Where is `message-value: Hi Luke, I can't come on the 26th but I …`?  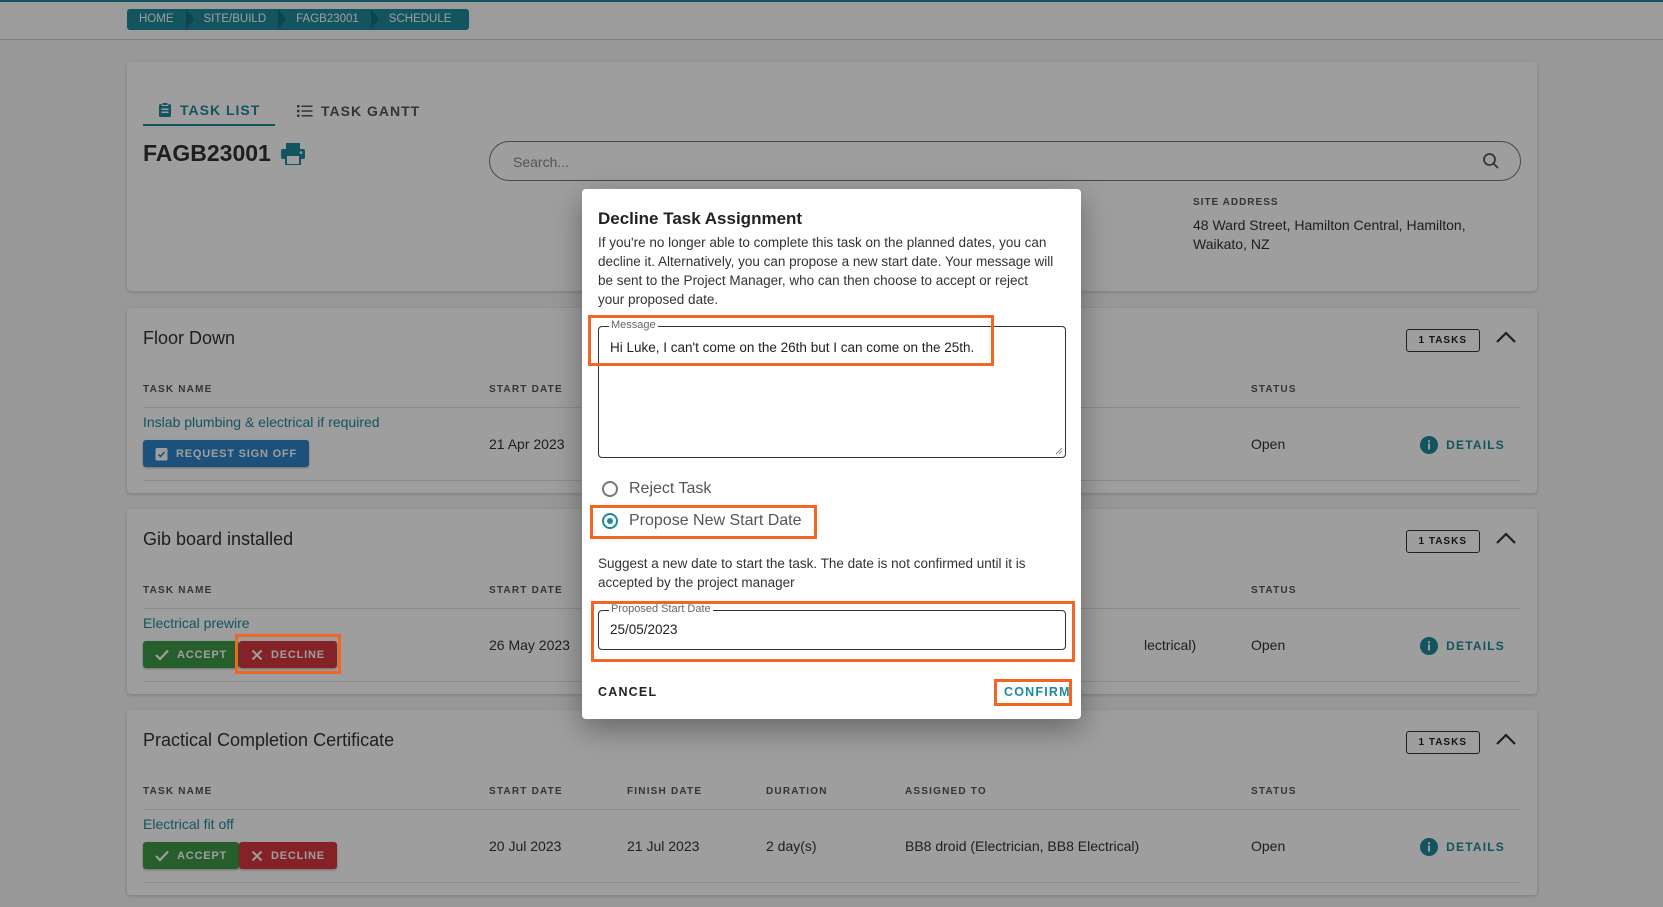 message-value: Hi Luke, I can't come on the 26th but I … is located at coordinates (792, 347).